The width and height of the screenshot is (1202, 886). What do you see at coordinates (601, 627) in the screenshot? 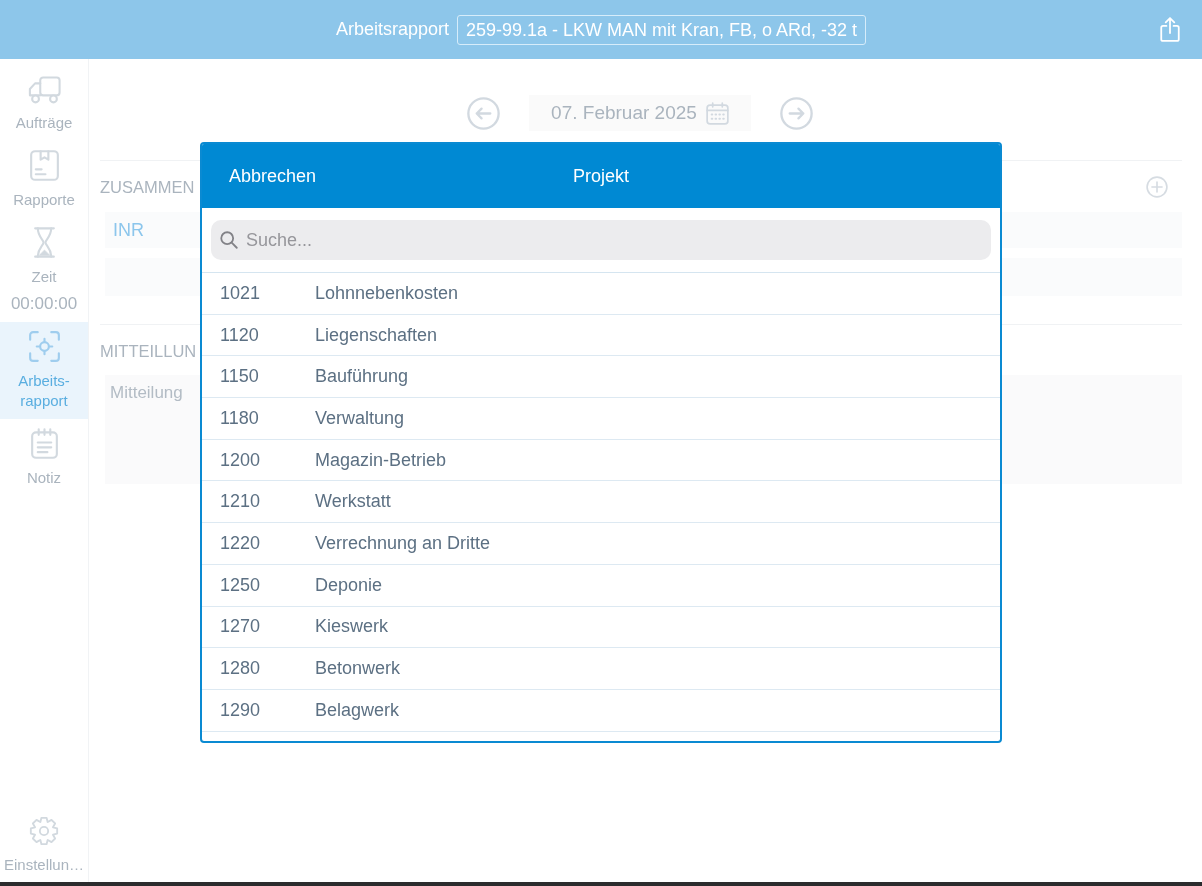
I see `project-row: 1270 Kieswerk` at bounding box center [601, 627].